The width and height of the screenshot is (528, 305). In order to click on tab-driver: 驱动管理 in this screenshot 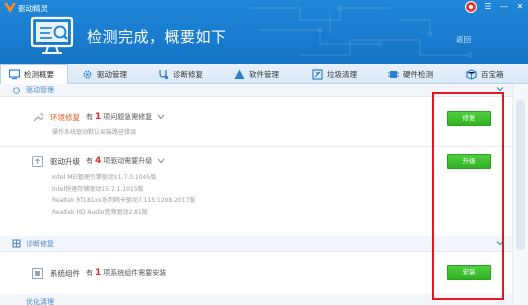, I will do `click(106, 74)`.